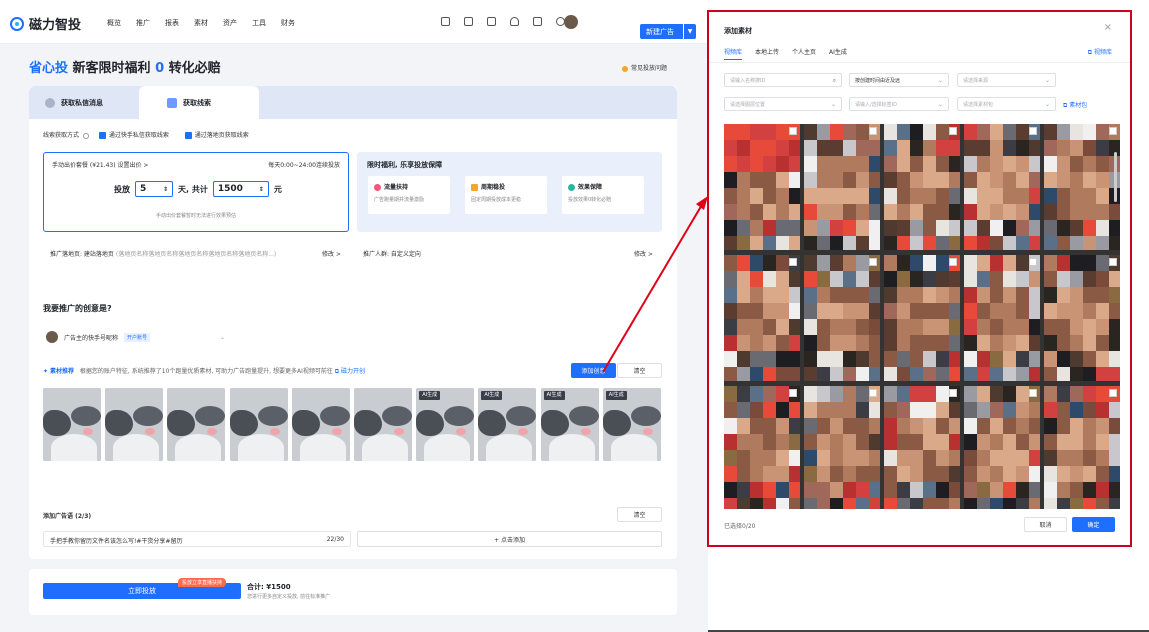 This screenshot has width=1149, height=632. Describe the element at coordinates (1045, 524) in the screenshot. I see `cancel-button: 取消` at that location.